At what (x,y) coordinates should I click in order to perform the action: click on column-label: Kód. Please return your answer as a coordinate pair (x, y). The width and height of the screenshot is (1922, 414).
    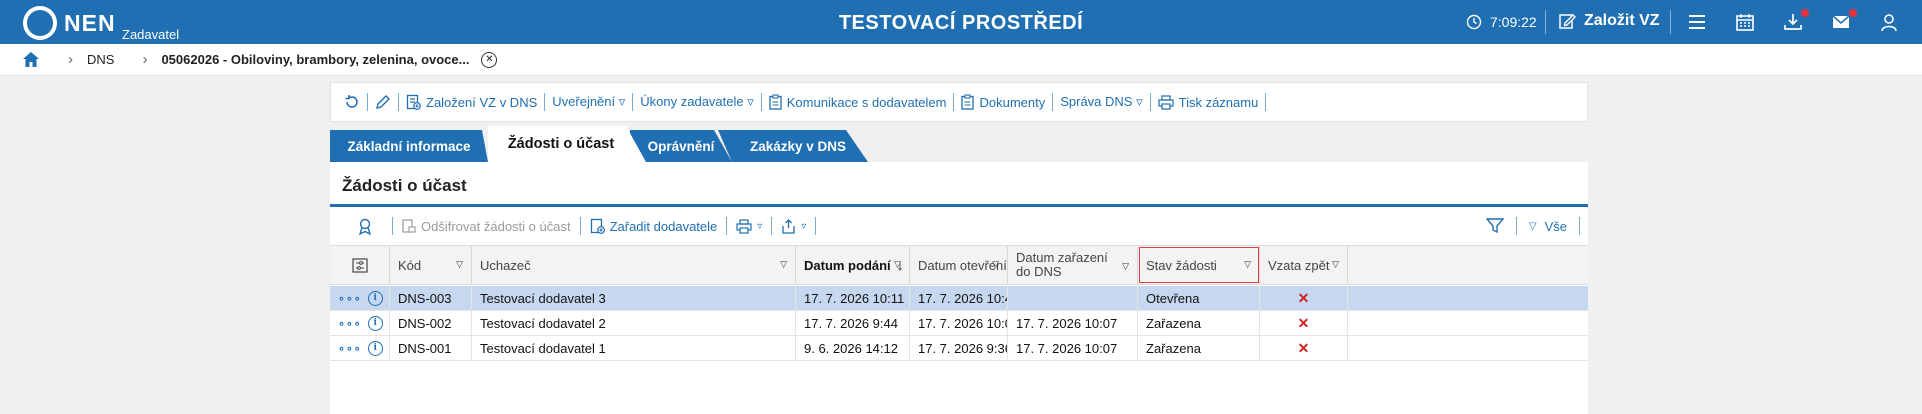
    Looking at the image, I should click on (410, 265).